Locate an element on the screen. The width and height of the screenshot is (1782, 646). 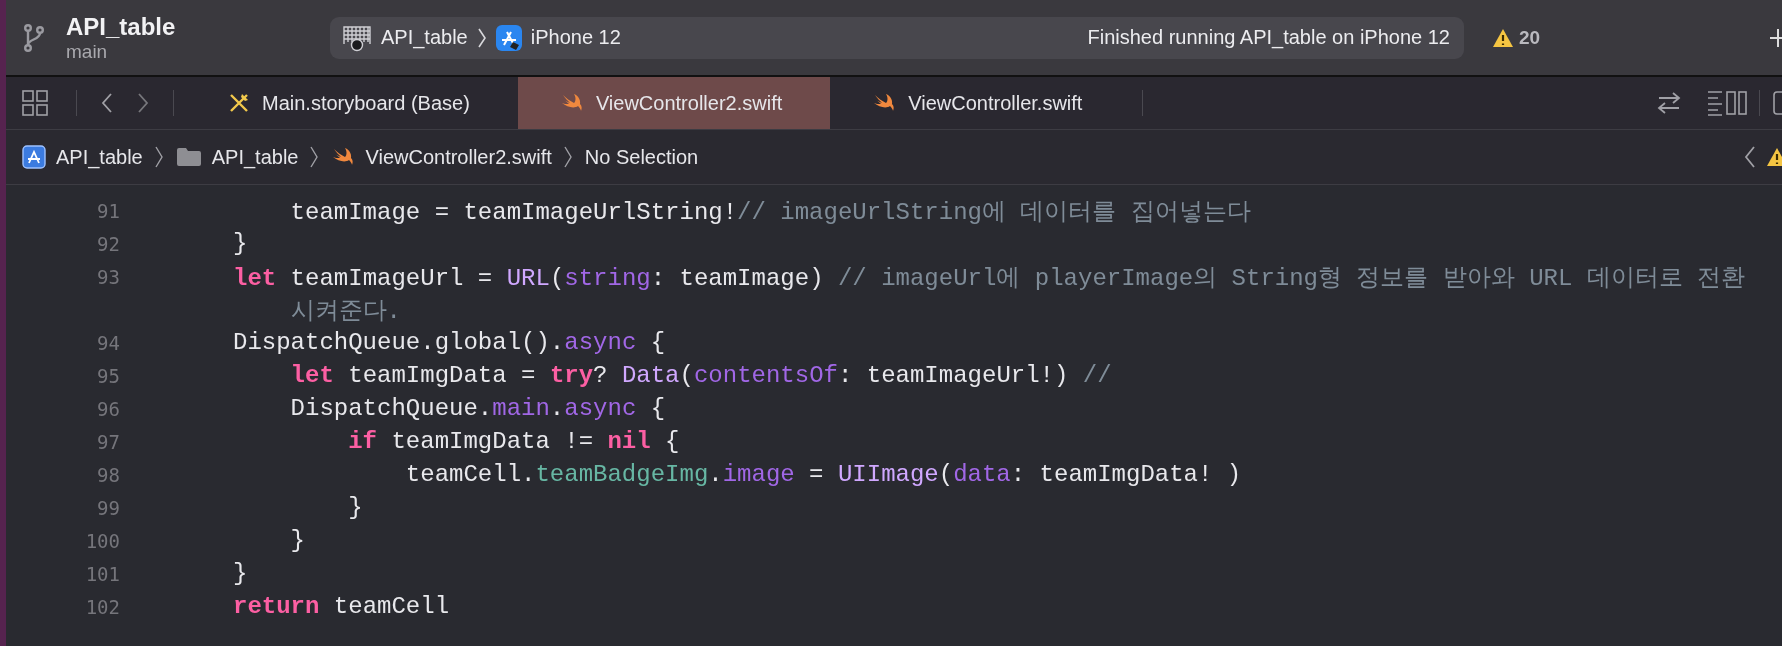
folder-icon is located at coordinates (188, 157).